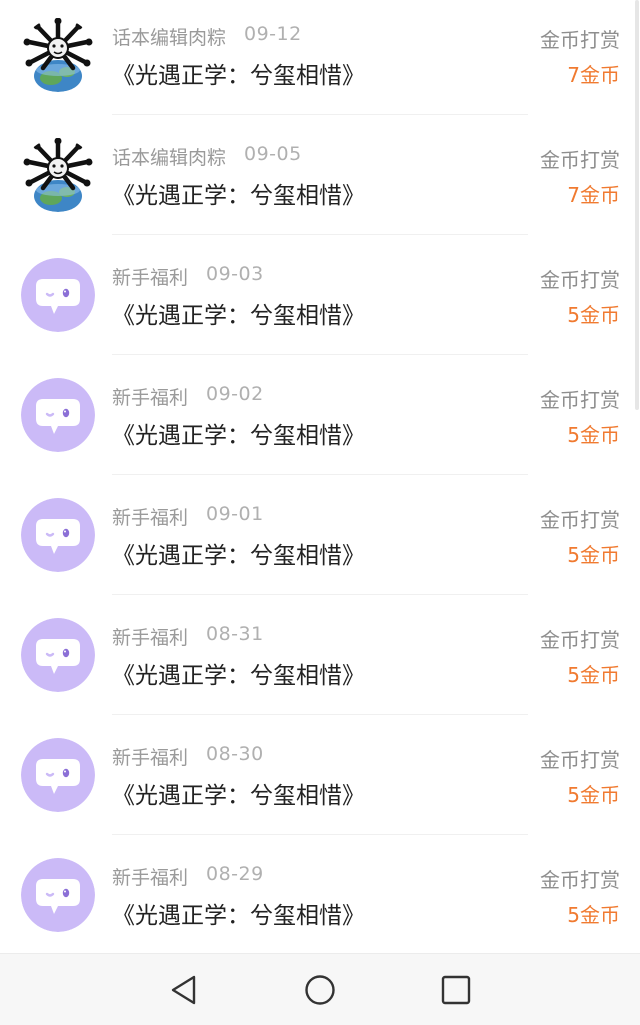  I want to click on reward-record-row: 话本编辑肉粽 09-12 《光遇正学：兮玺相惜》 金币打赏 7金币, so click(320, 70).